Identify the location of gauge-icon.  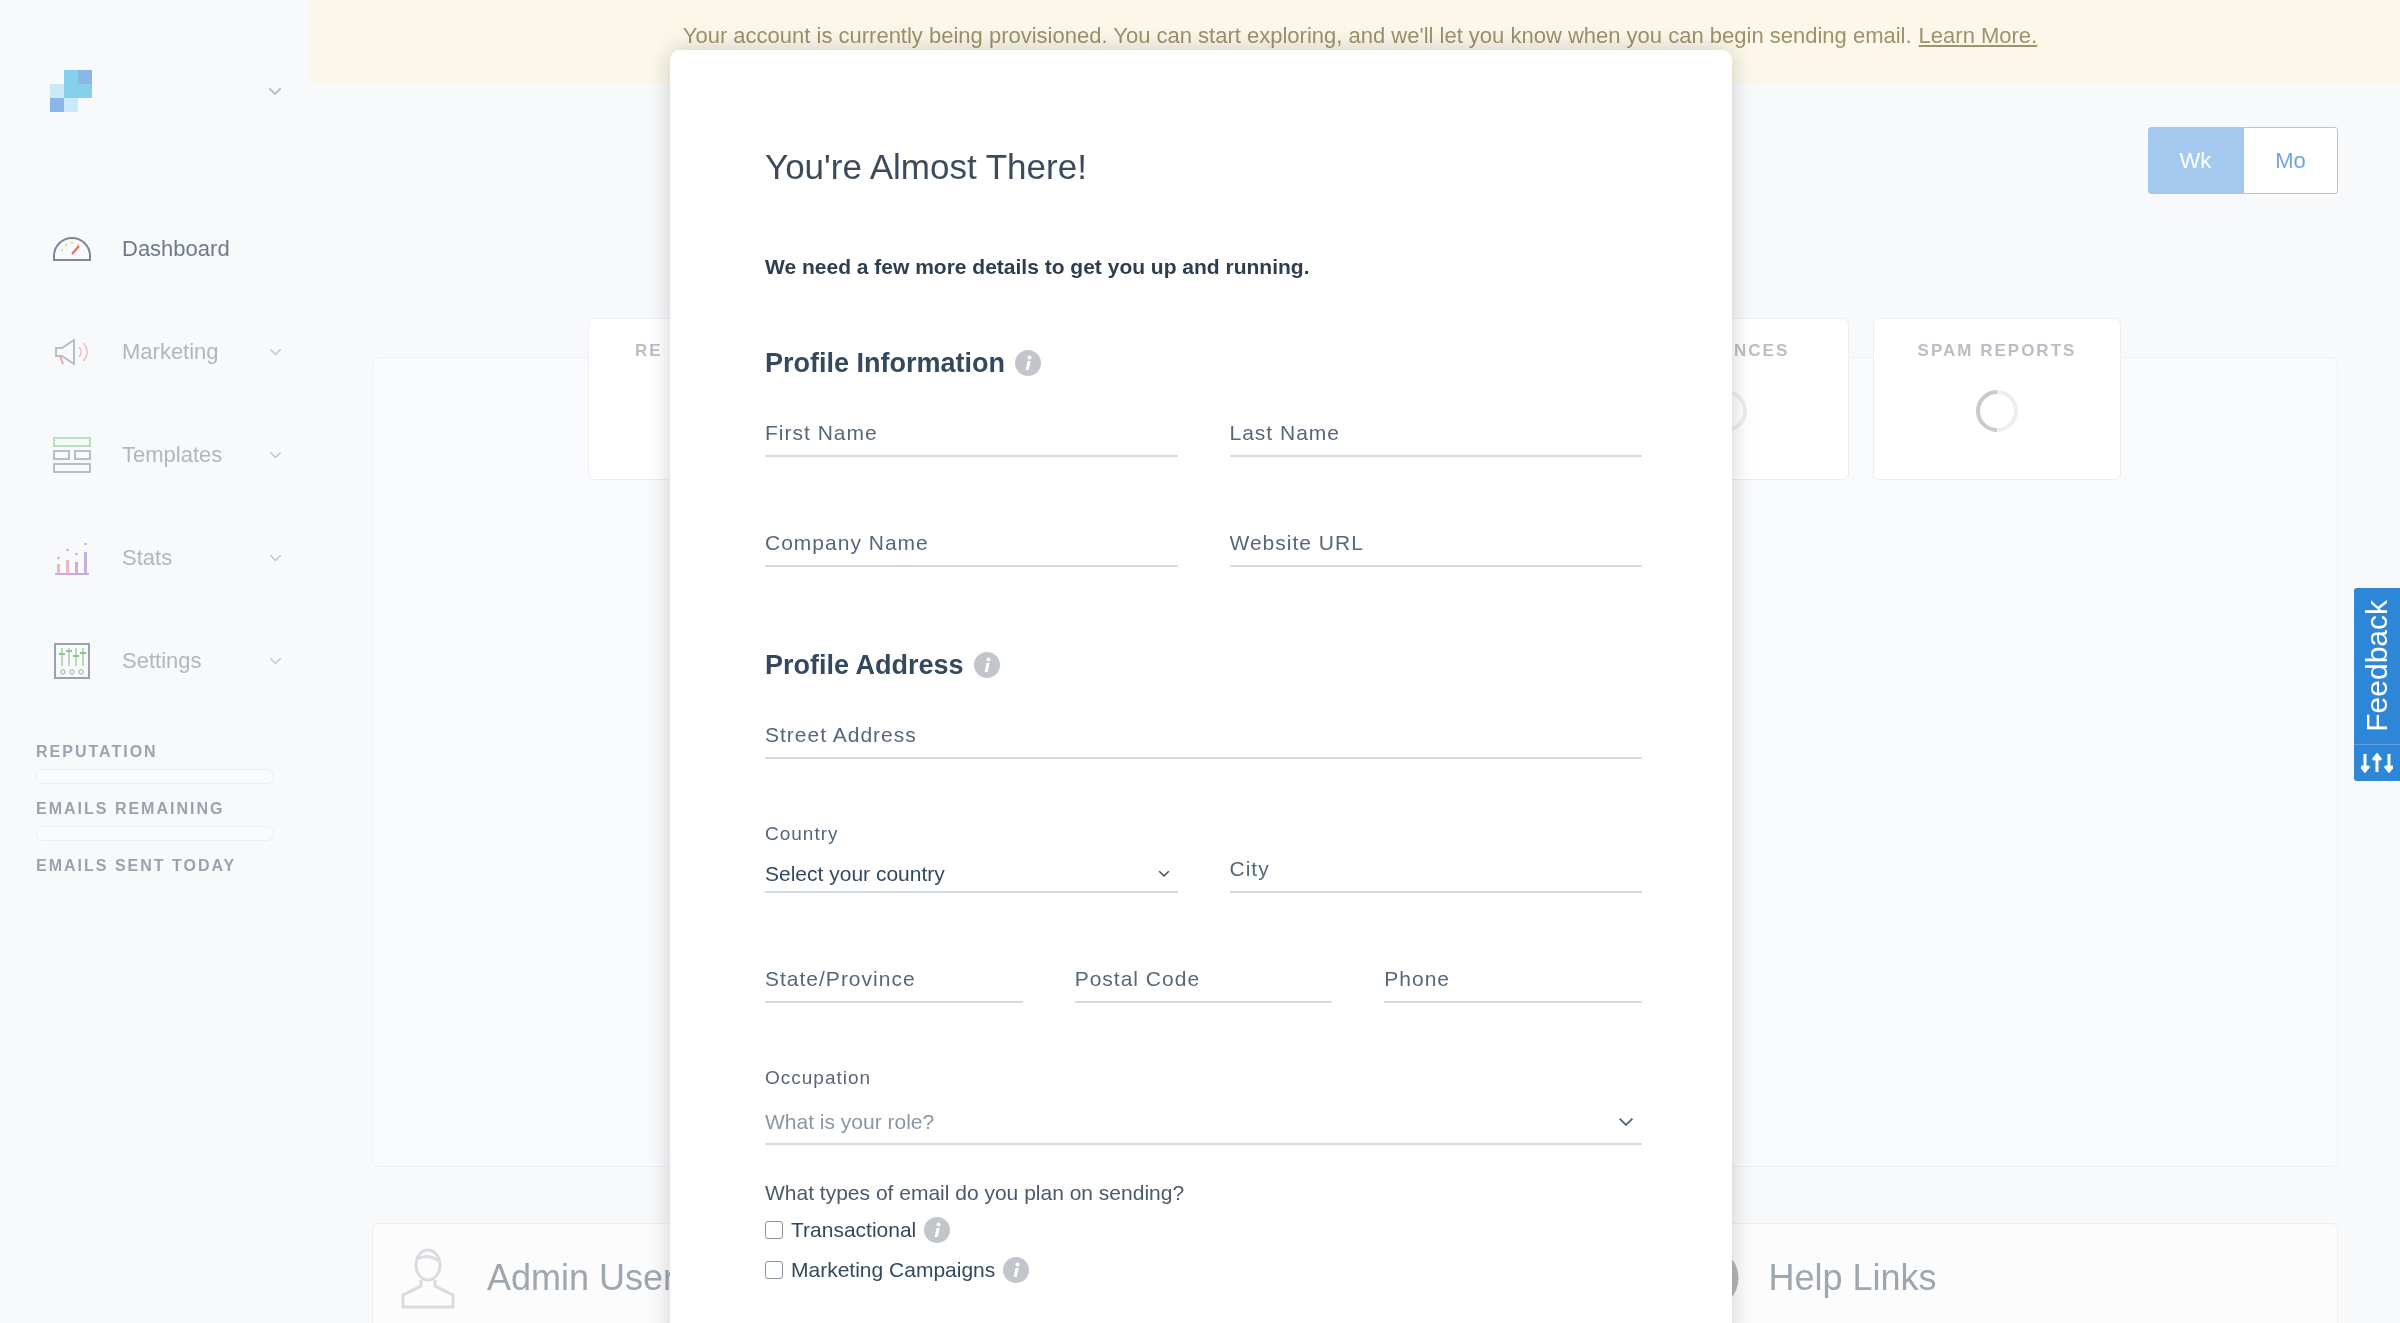
(72, 248).